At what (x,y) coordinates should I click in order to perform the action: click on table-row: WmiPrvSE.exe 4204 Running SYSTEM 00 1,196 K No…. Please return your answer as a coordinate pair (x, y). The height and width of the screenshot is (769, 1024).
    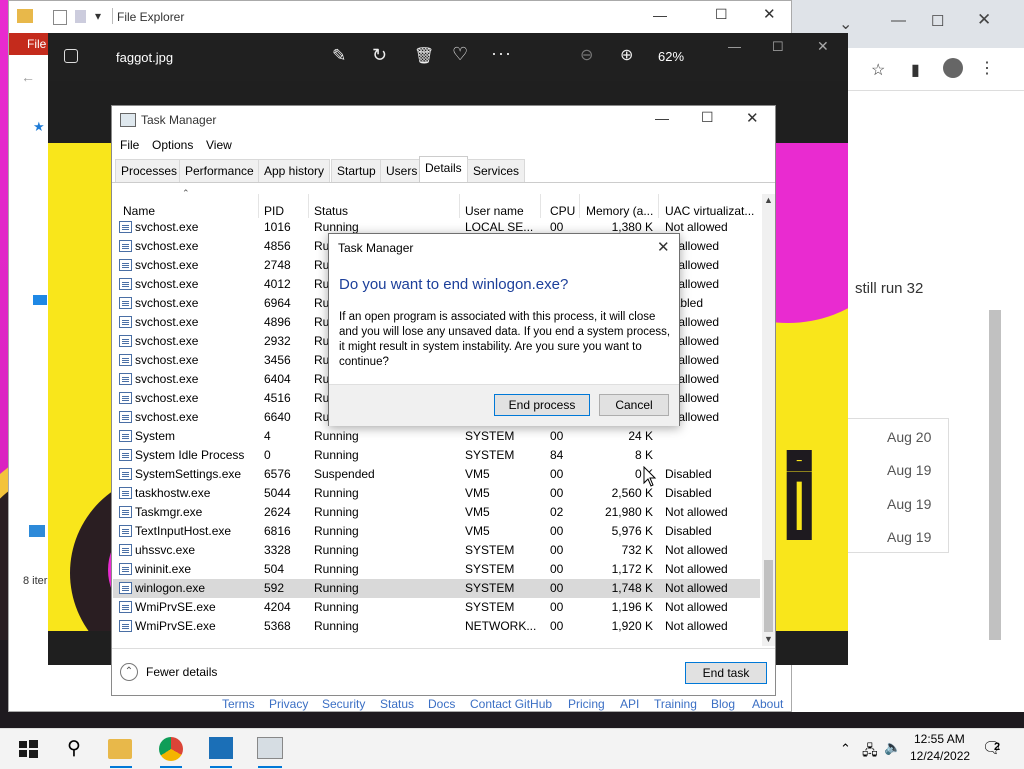
    Looking at the image, I should click on (436, 607).